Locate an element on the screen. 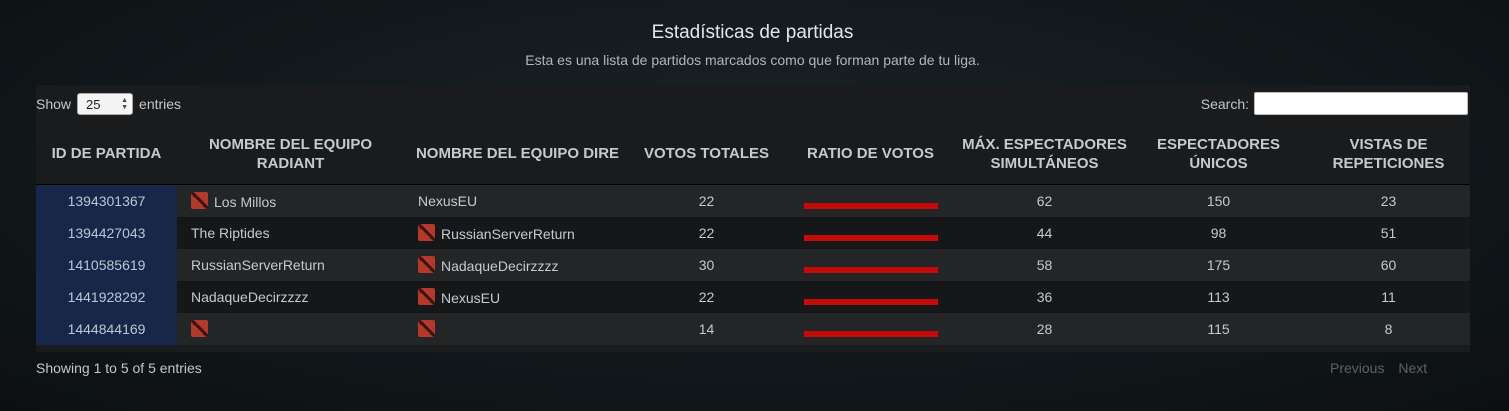 This screenshot has height=411, width=1509. page-title: Estadísticas de partidas is located at coordinates (752, 32).